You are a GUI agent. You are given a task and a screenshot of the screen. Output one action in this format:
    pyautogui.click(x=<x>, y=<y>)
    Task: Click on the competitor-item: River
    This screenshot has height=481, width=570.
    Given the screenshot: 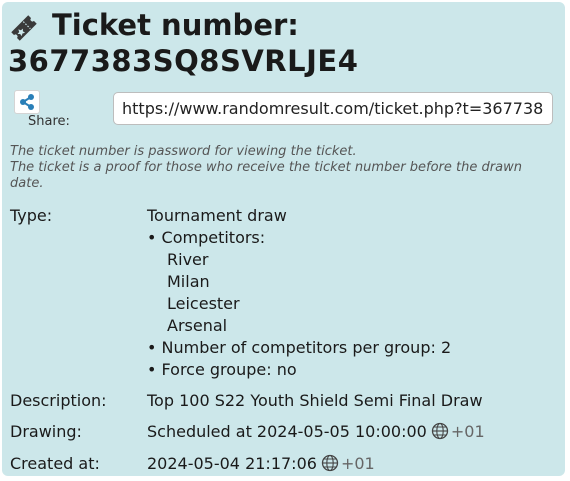 What is the action you would take?
    pyautogui.click(x=188, y=259)
    